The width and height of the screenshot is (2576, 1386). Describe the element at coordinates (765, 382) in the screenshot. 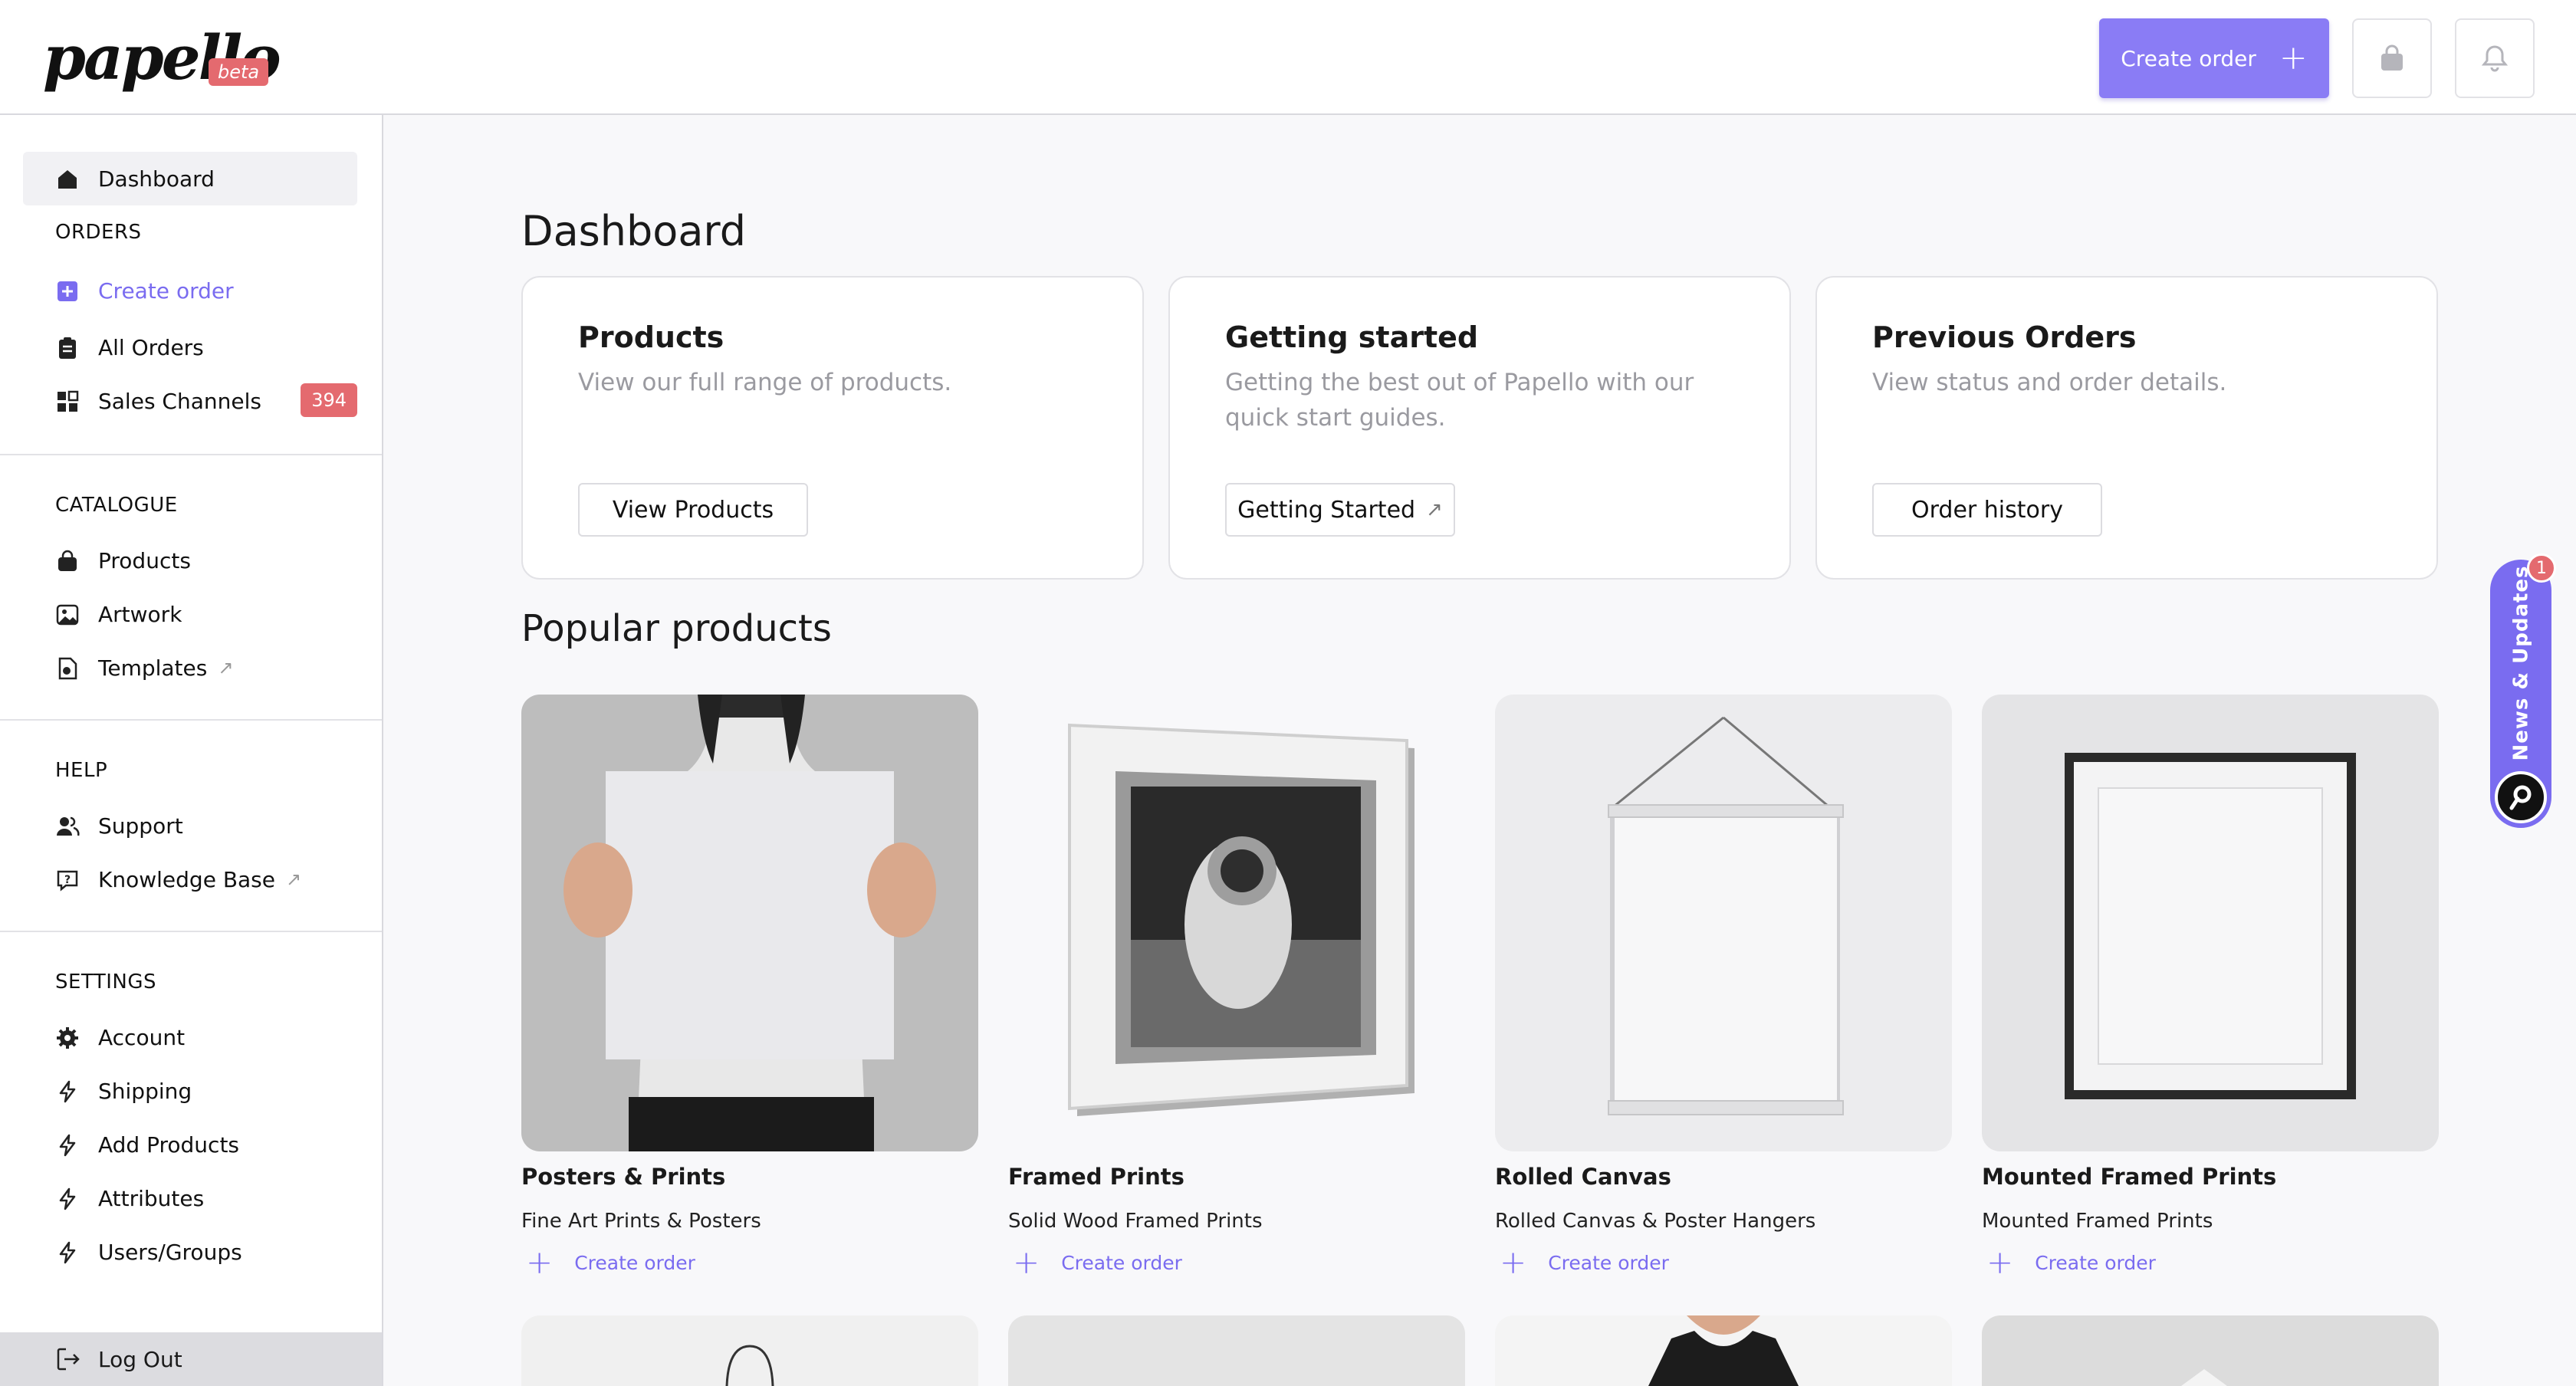

I see `card-description: View our full range of products.` at that location.